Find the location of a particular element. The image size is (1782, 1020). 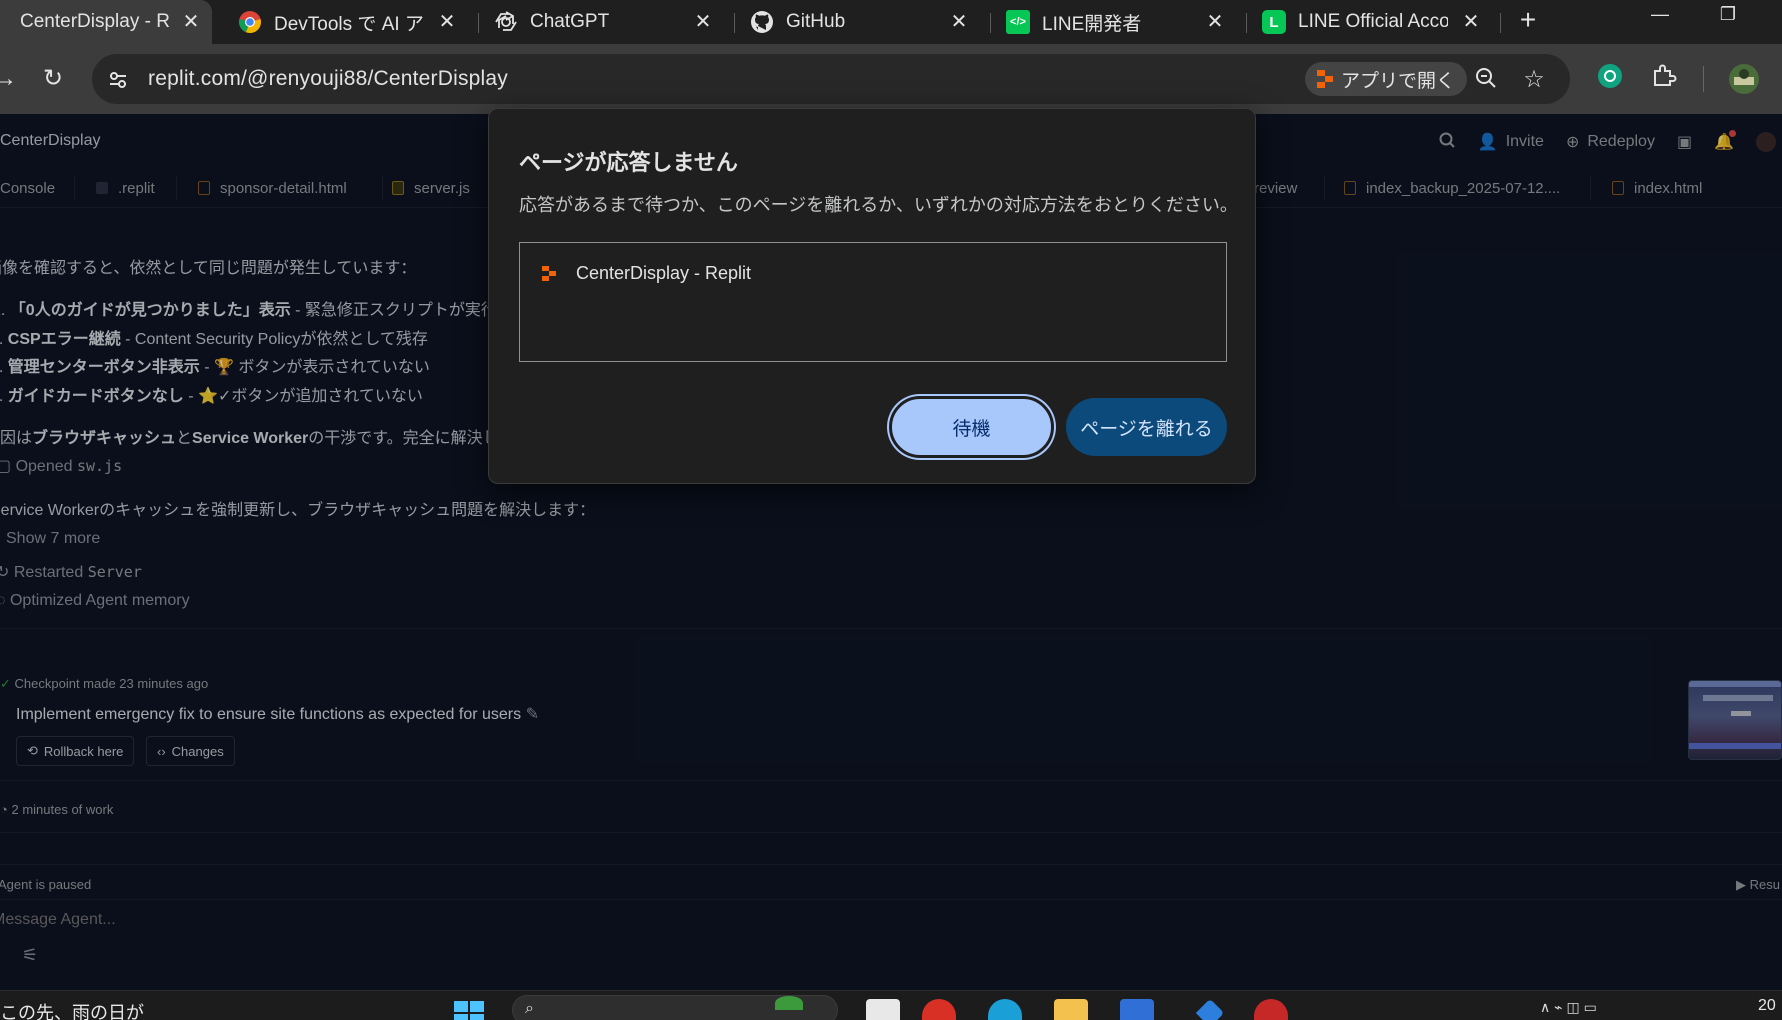

github-icon is located at coordinates (762, 22).